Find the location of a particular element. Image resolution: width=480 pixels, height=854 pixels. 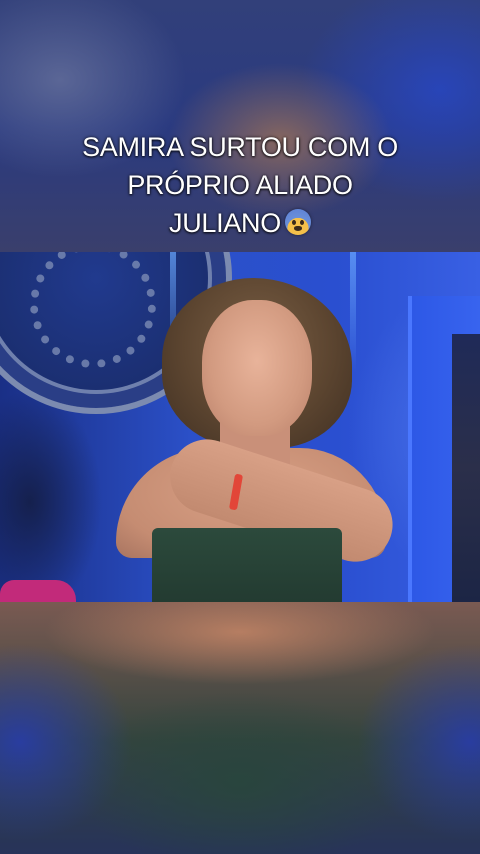

fearful-face-emoji-icon is located at coordinates (297, 222).